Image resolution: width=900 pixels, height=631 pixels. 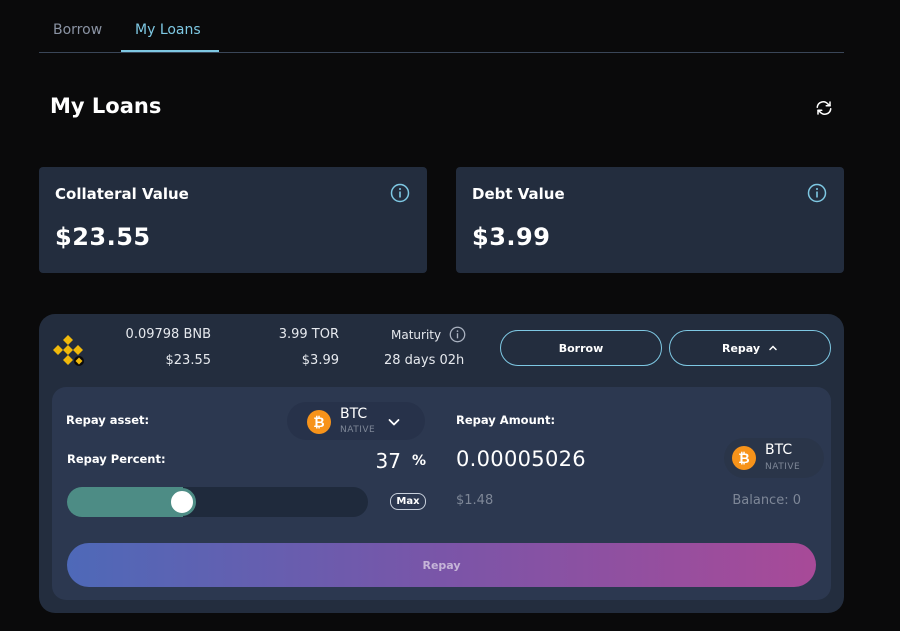 I want to click on borrow-button: Borrow, so click(x=581, y=348).